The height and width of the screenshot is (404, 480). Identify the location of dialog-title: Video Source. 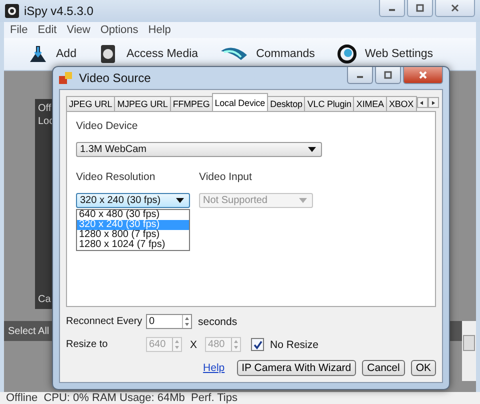
(115, 78).